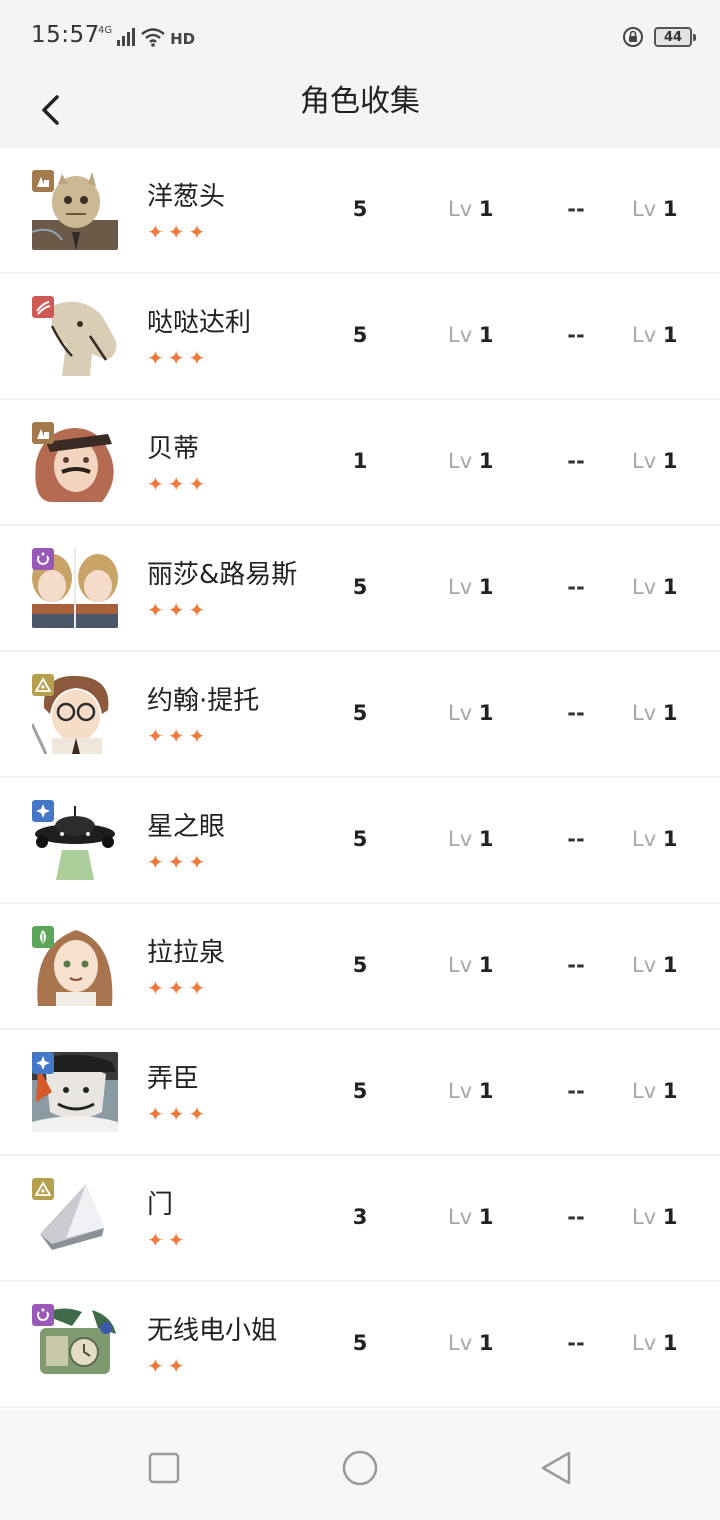 Image resolution: width=720 pixels, height=1520 pixels. I want to click on status-right: 44, so click(659, 37).